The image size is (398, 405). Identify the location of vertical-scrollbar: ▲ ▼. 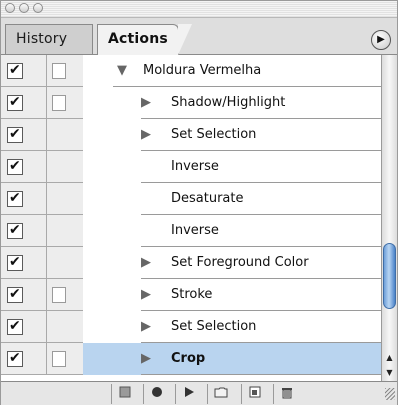
(389, 218).